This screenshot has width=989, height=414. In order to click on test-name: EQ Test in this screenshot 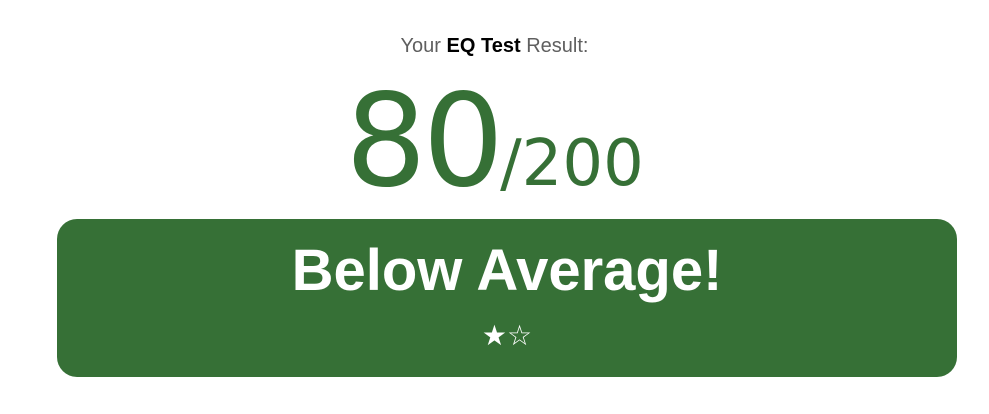, I will do `click(483, 46)`.